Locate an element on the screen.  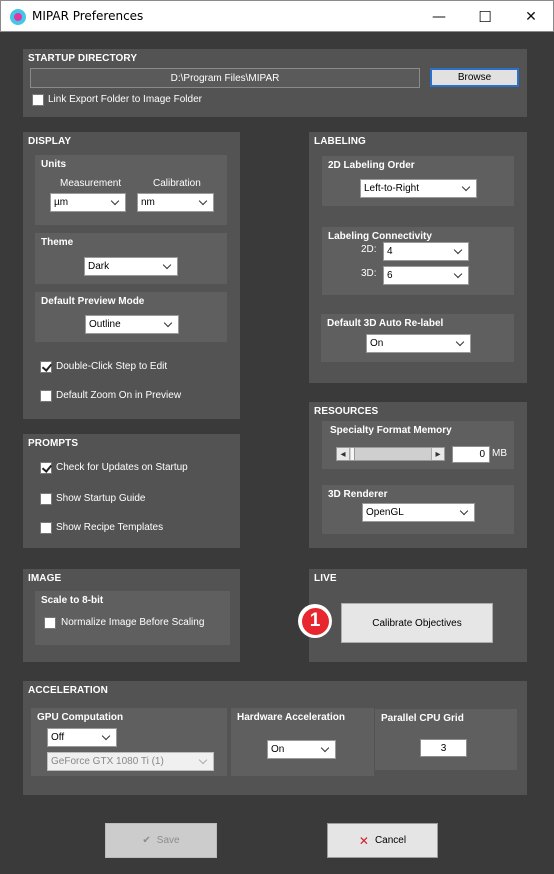
gpu-device-value: GeForce GTX 1080 Ti (1) is located at coordinates (107, 761).